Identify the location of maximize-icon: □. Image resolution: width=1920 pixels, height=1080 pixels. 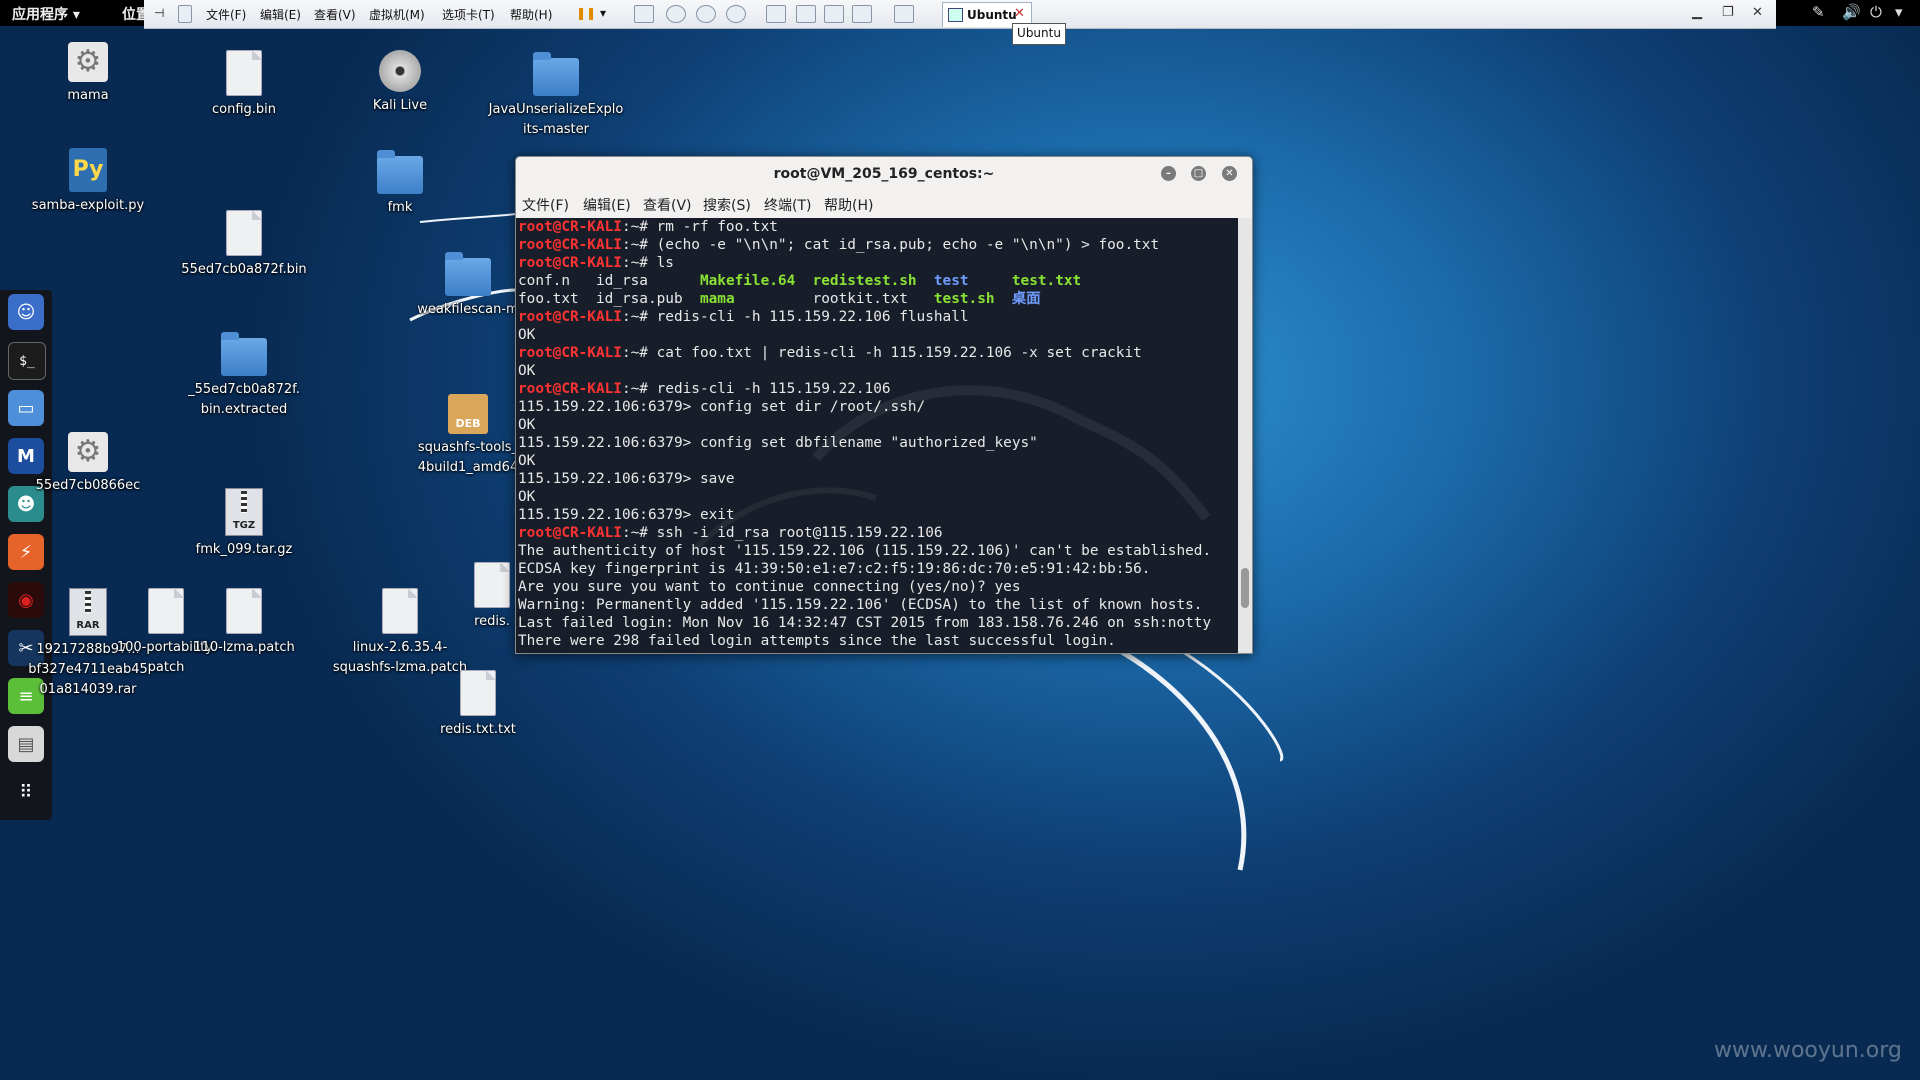
(1198, 173).